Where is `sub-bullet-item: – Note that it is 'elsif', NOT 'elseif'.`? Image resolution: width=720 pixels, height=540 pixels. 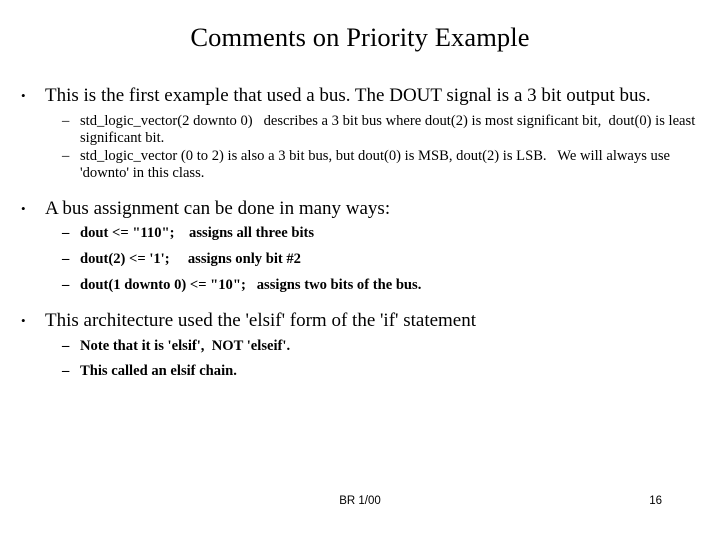
sub-bullet-item: – Note that it is 'elsif', NOT 'elseif'. is located at coordinates (363, 347).